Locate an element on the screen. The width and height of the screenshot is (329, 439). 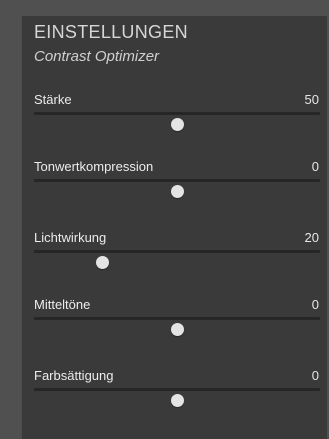
slider-mitteltoene: Mitteltöne 0 is located at coordinates (174, 327).